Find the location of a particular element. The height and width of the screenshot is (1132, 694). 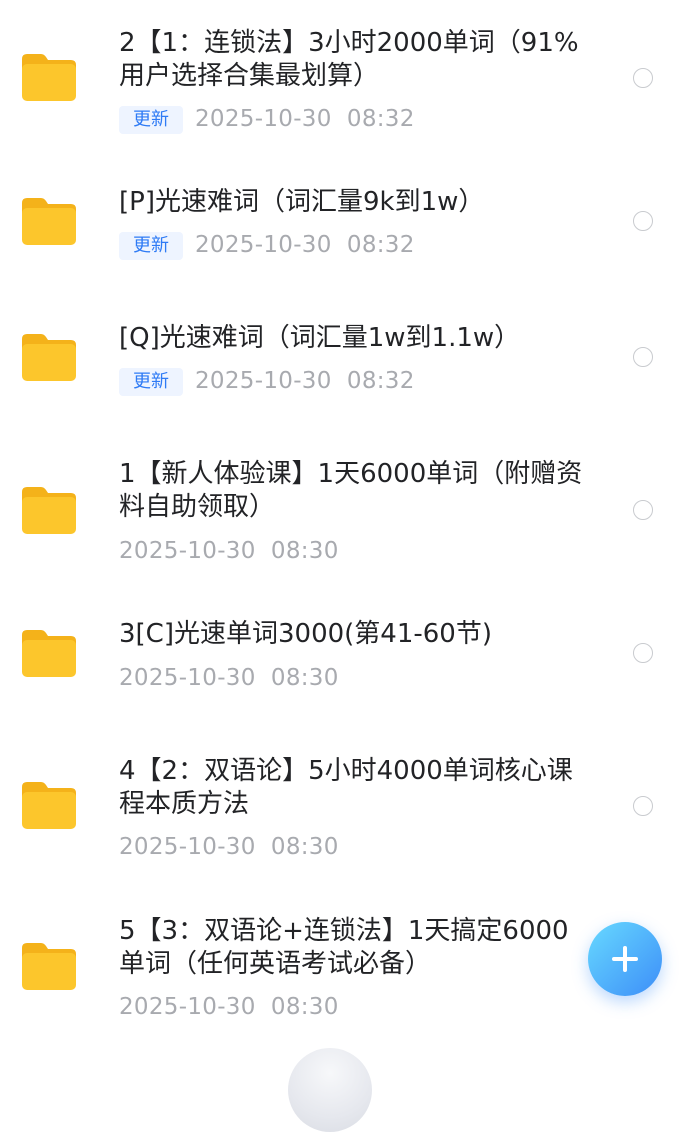

item-title: [Q]光速难词（词汇量1w到1.1w） is located at coordinates (320, 338).